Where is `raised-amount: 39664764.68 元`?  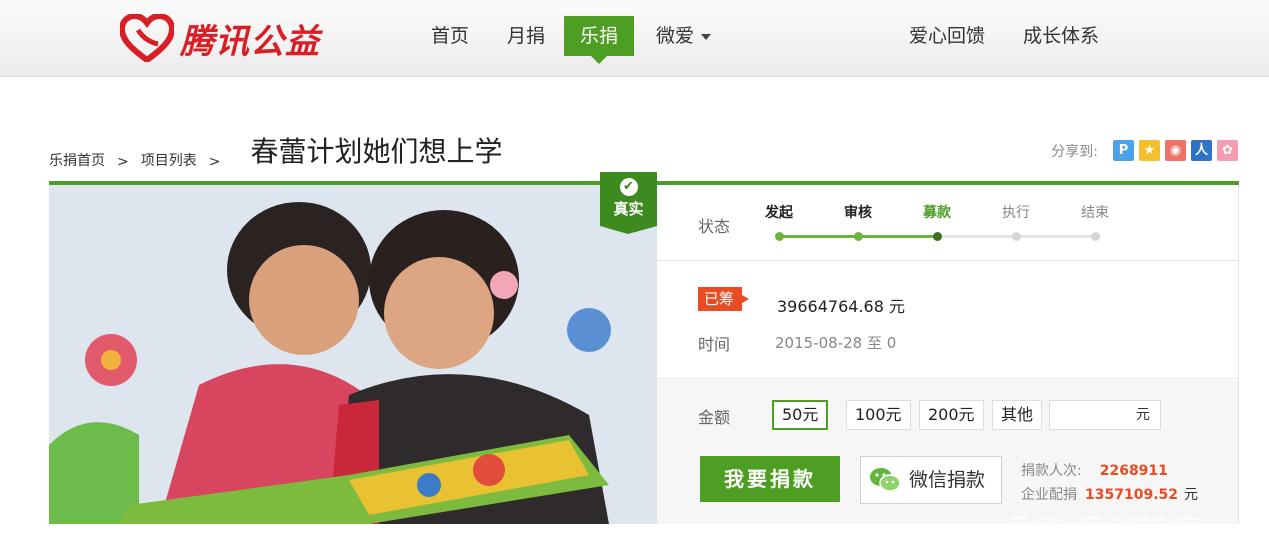
raised-amount: 39664764.68 元 is located at coordinates (841, 306).